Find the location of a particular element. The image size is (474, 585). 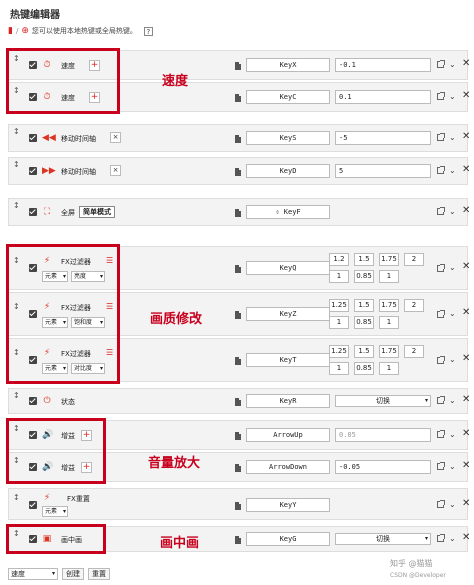

value-input: 5 is located at coordinates (383, 171).